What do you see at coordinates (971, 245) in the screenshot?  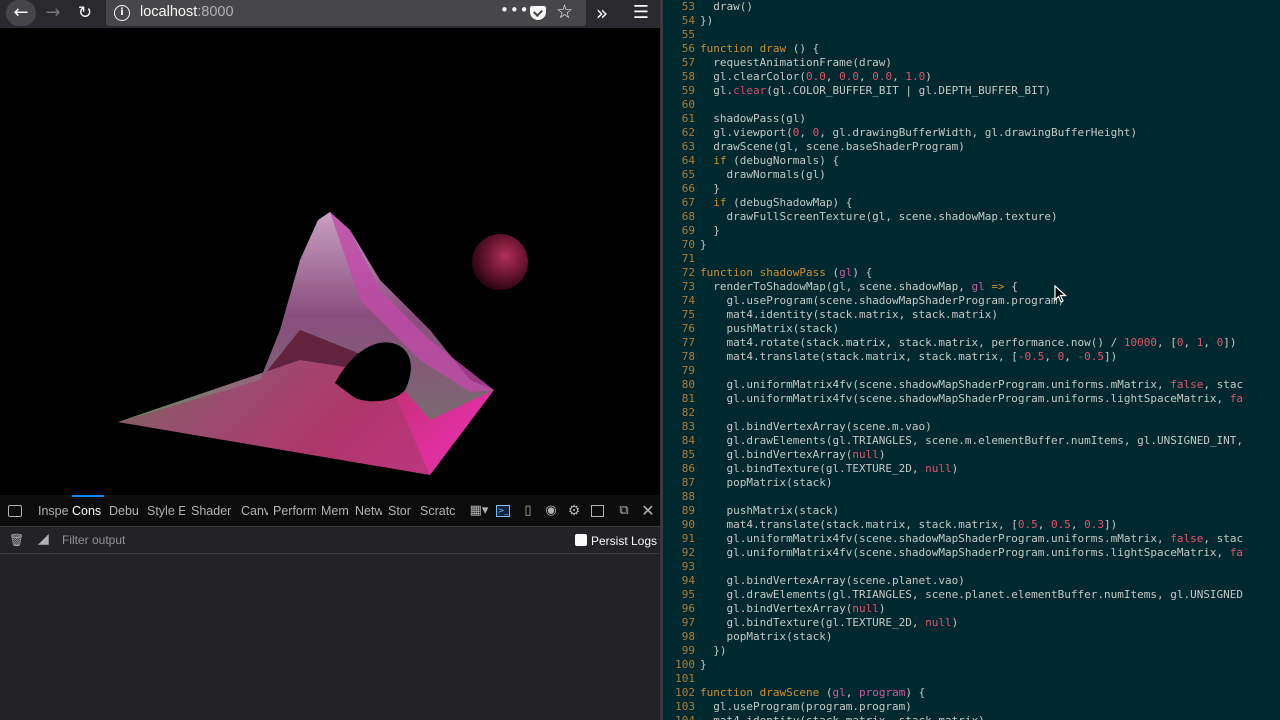 I see `code-line: 70}` at bounding box center [971, 245].